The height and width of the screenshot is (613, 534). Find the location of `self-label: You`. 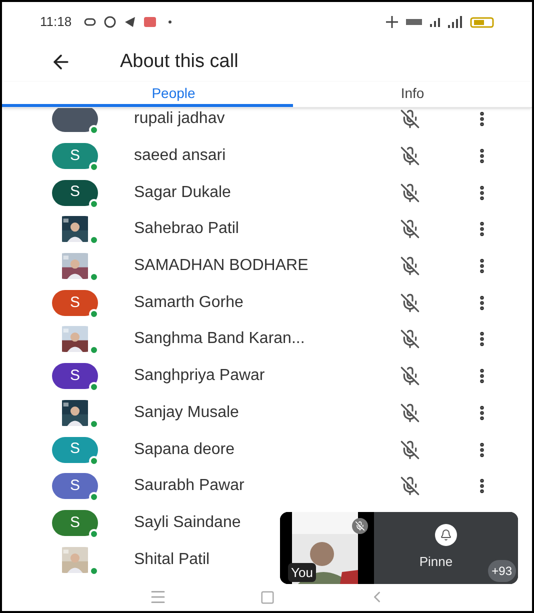

self-label: You is located at coordinates (302, 572).